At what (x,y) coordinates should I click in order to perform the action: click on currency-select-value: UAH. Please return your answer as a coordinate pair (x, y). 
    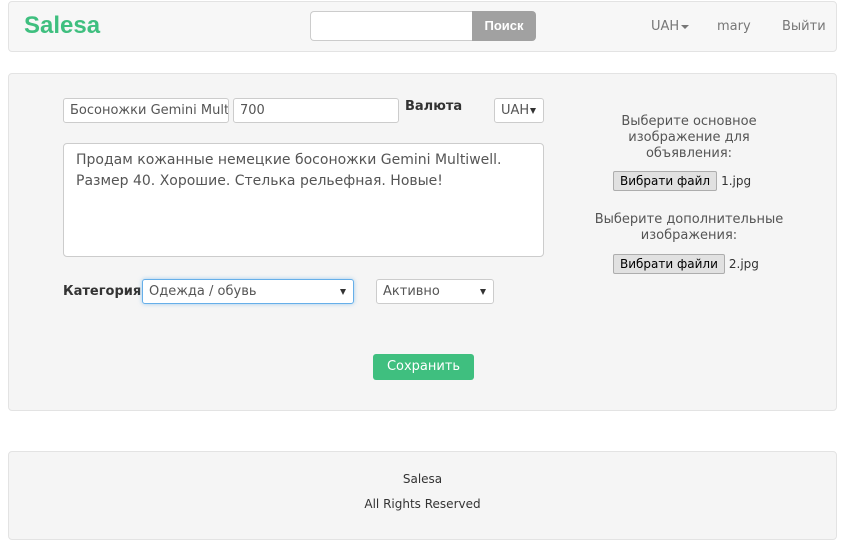
    Looking at the image, I should click on (515, 110).